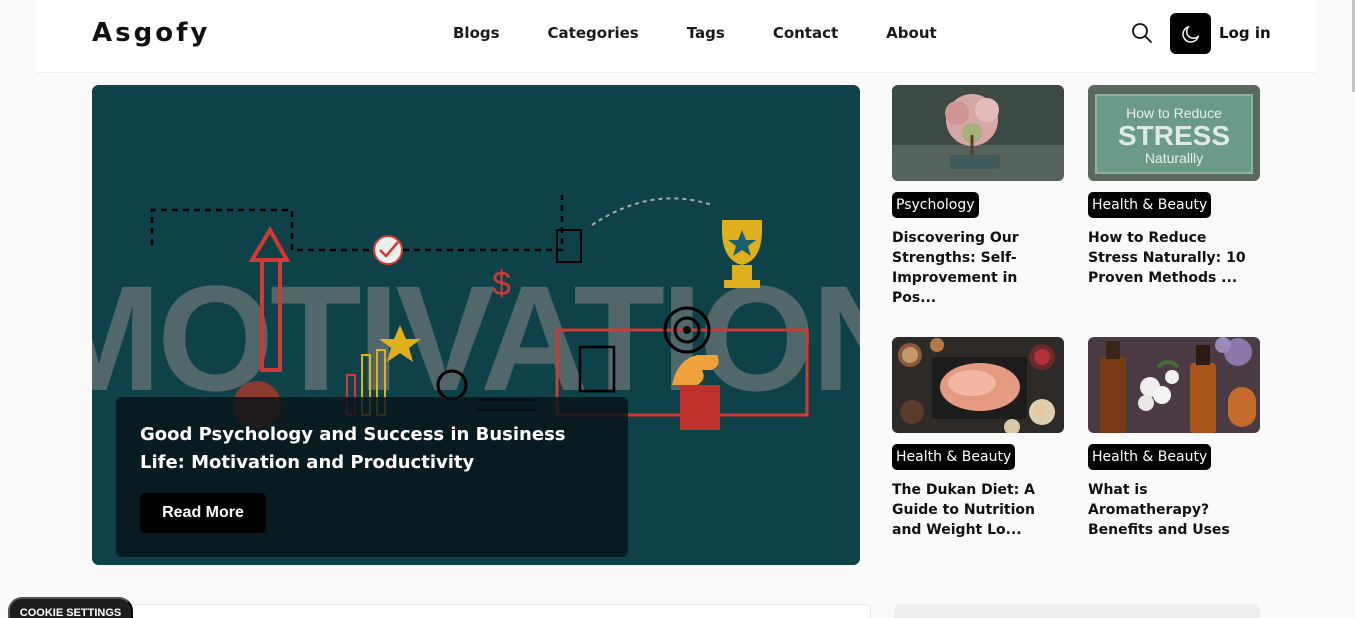  I want to click on nav-link-categories: Categories, so click(593, 33).